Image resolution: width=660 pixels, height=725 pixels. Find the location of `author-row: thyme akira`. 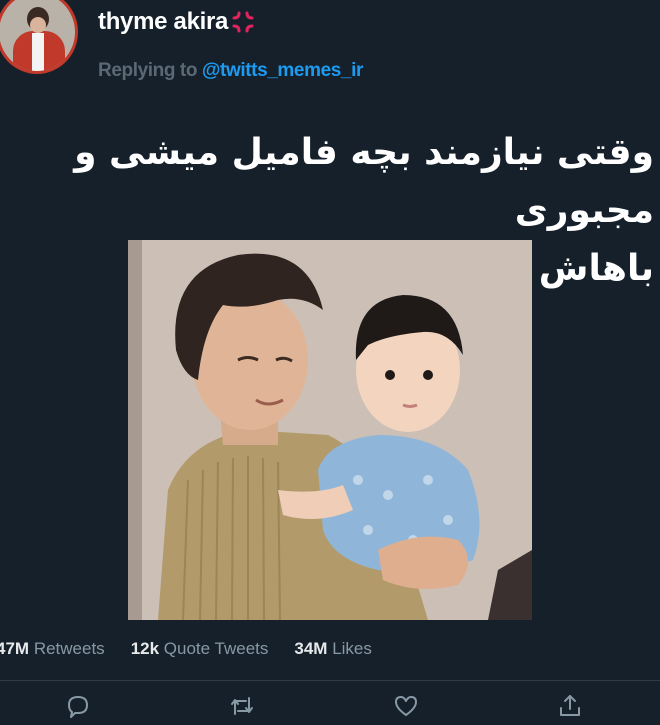

author-row: thyme akira is located at coordinates (177, 22).